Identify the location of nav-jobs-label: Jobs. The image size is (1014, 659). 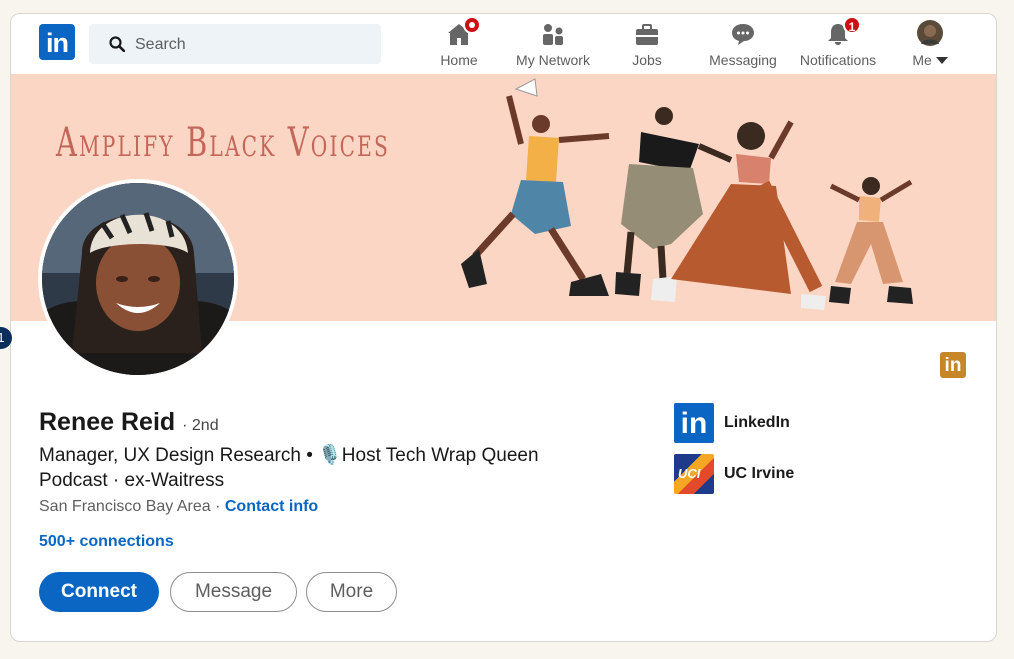
(647, 60).